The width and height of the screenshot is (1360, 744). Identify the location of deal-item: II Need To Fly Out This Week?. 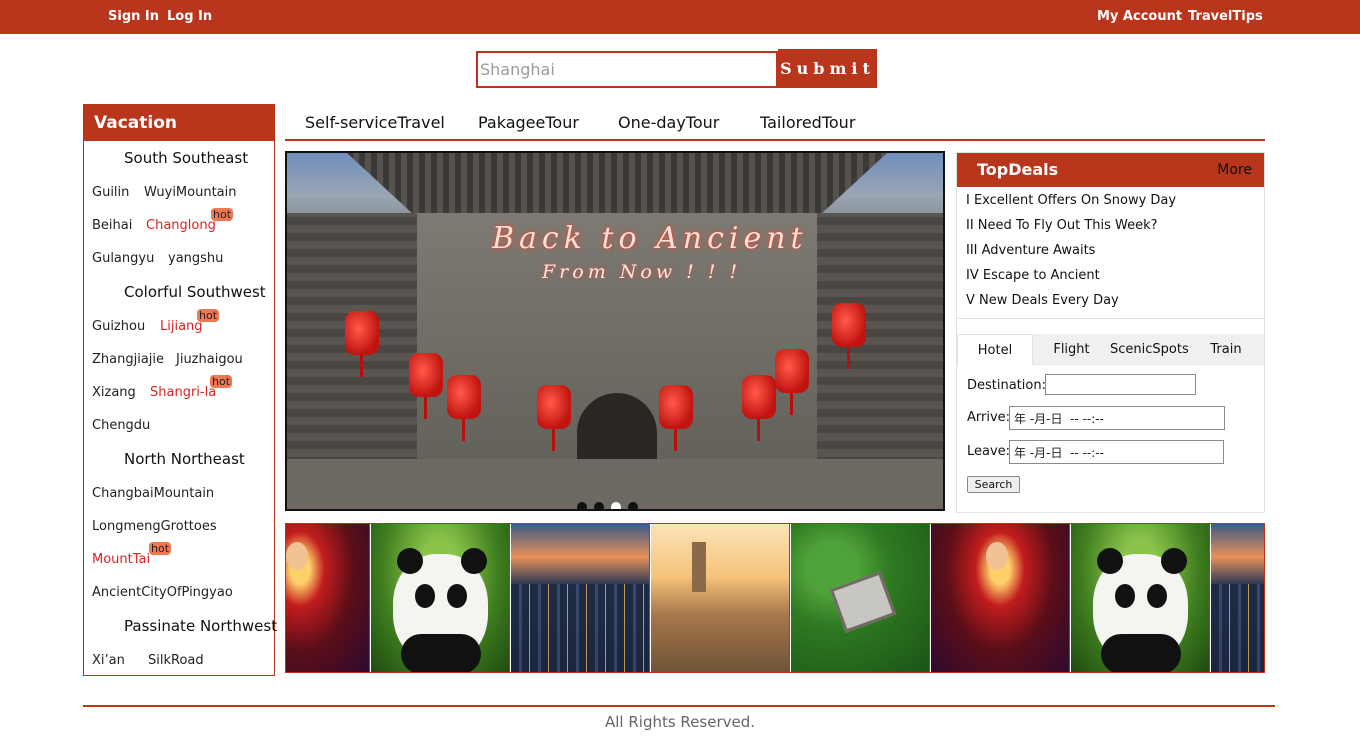
(1062, 225).